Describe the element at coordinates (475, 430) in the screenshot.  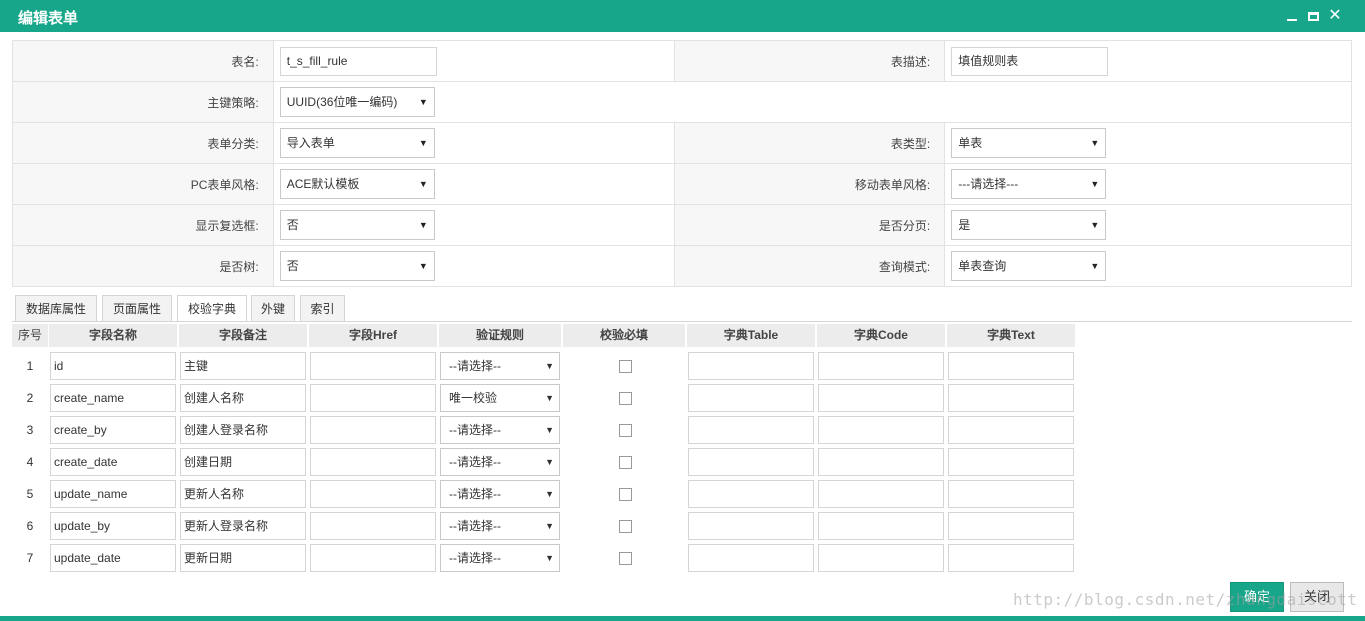
I see `validation-rule-value: --请选择--` at that location.